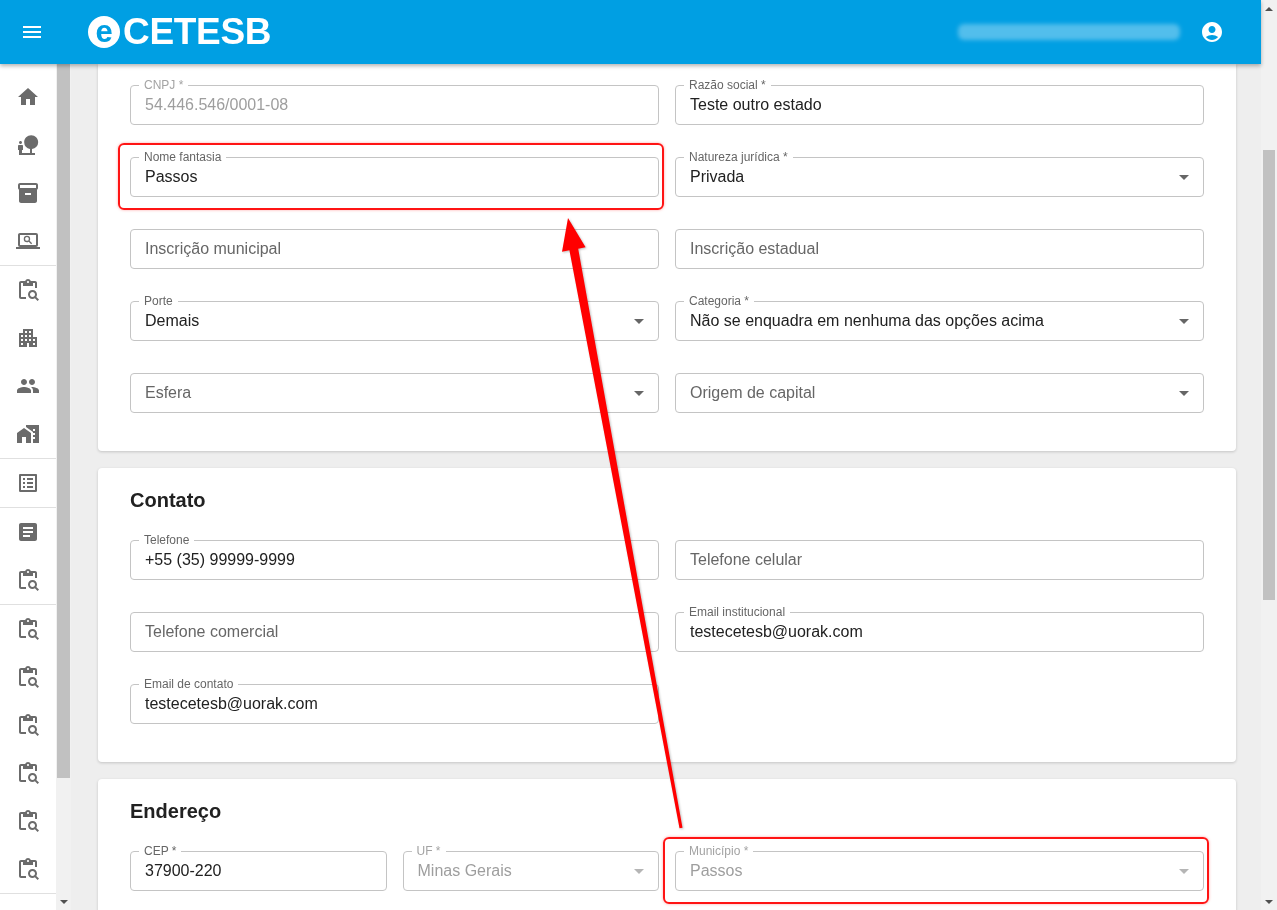  Describe the element at coordinates (28, 338) in the screenshot. I see `buildings-icon` at that location.